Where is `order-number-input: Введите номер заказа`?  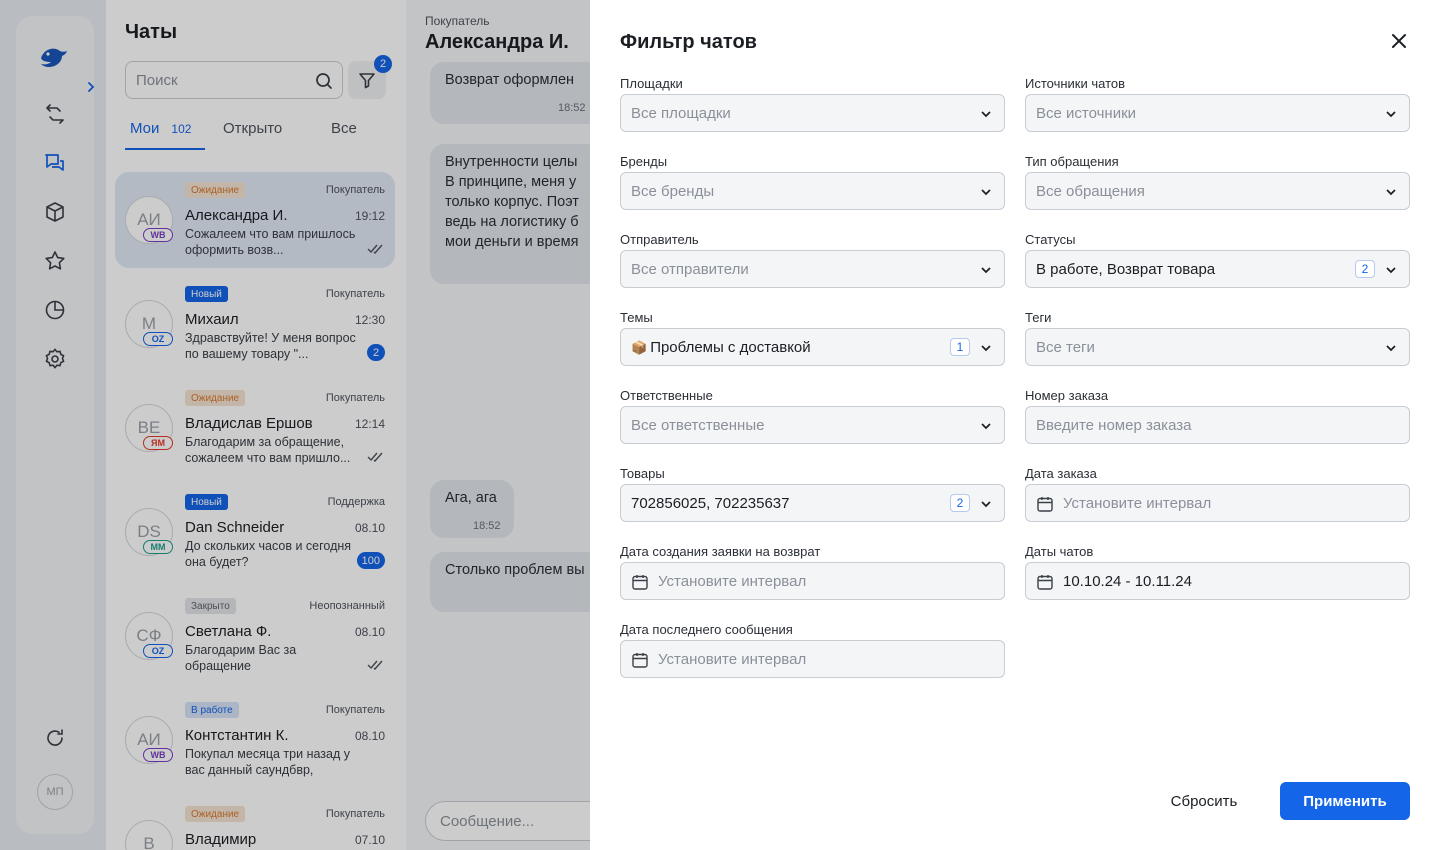
order-number-input: Введите номер заказа is located at coordinates (1217, 425).